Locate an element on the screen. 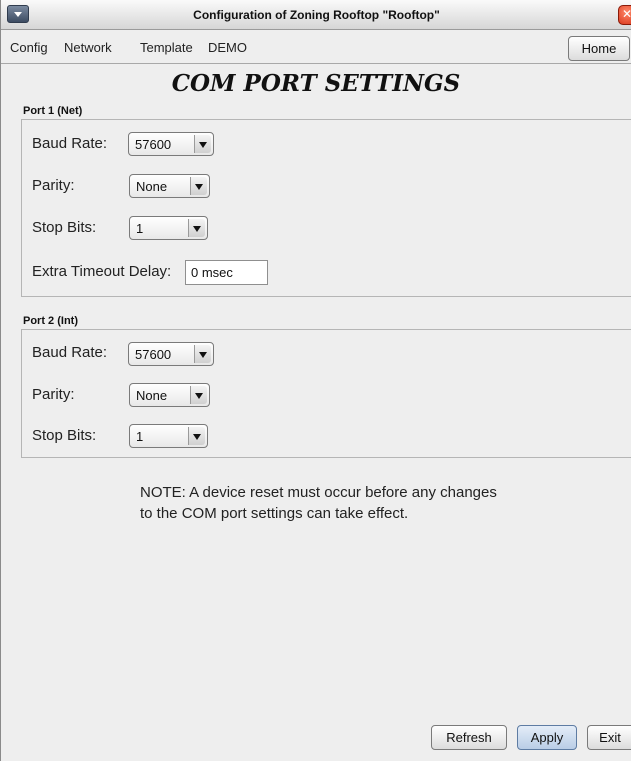 Image resolution: width=631 pixels, height=761 pixels. menu-config: Config is located at coordinates (29, 47).